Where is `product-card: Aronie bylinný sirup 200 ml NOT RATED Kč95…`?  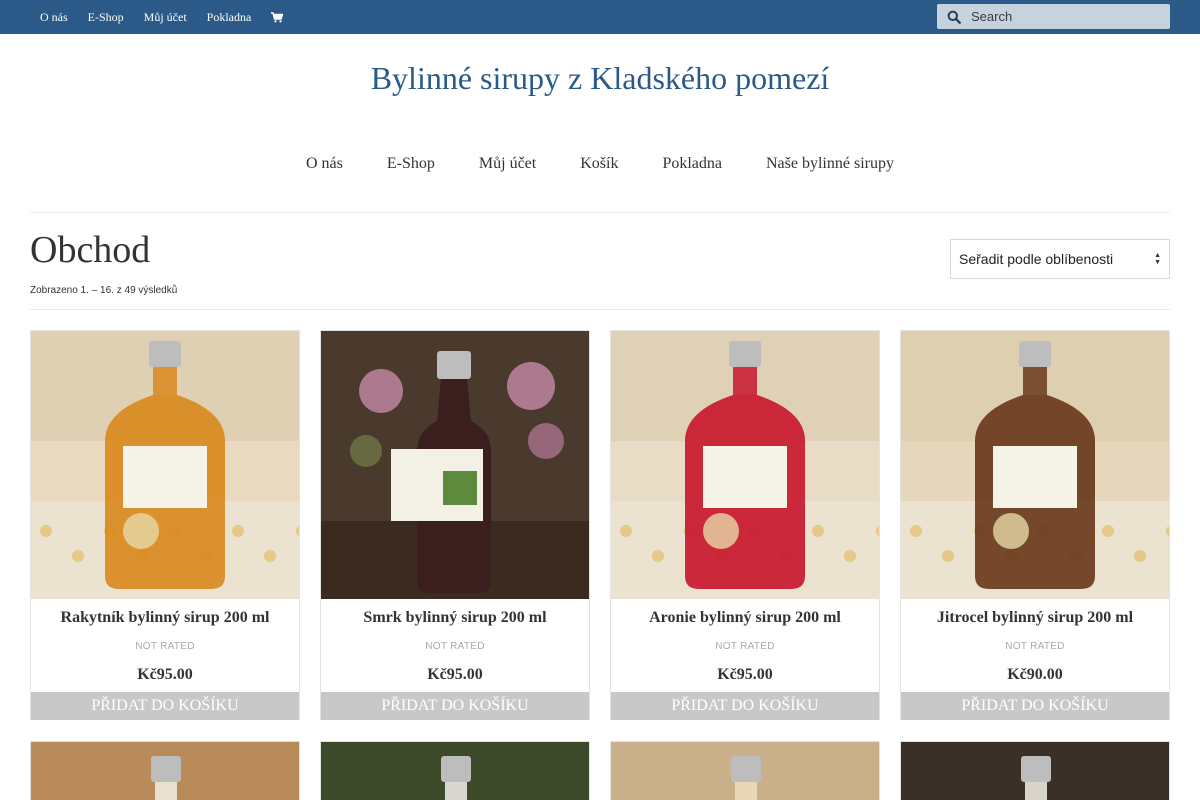 product-card: Aronie bylinný sirup 200 ml NOT RATED Kč95… is located at coordinates (745, 525).